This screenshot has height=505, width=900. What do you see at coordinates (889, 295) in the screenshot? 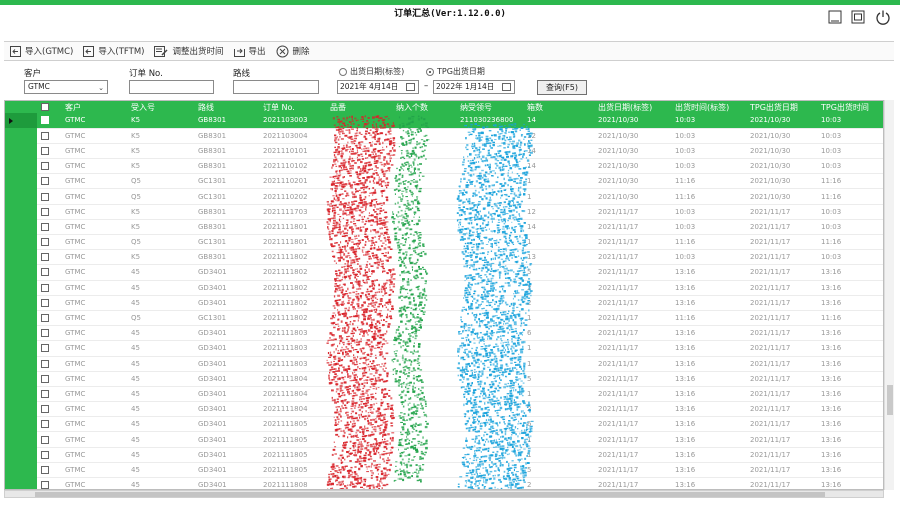
I see `vertical-scrollbar` at bounding box center [889, 295].